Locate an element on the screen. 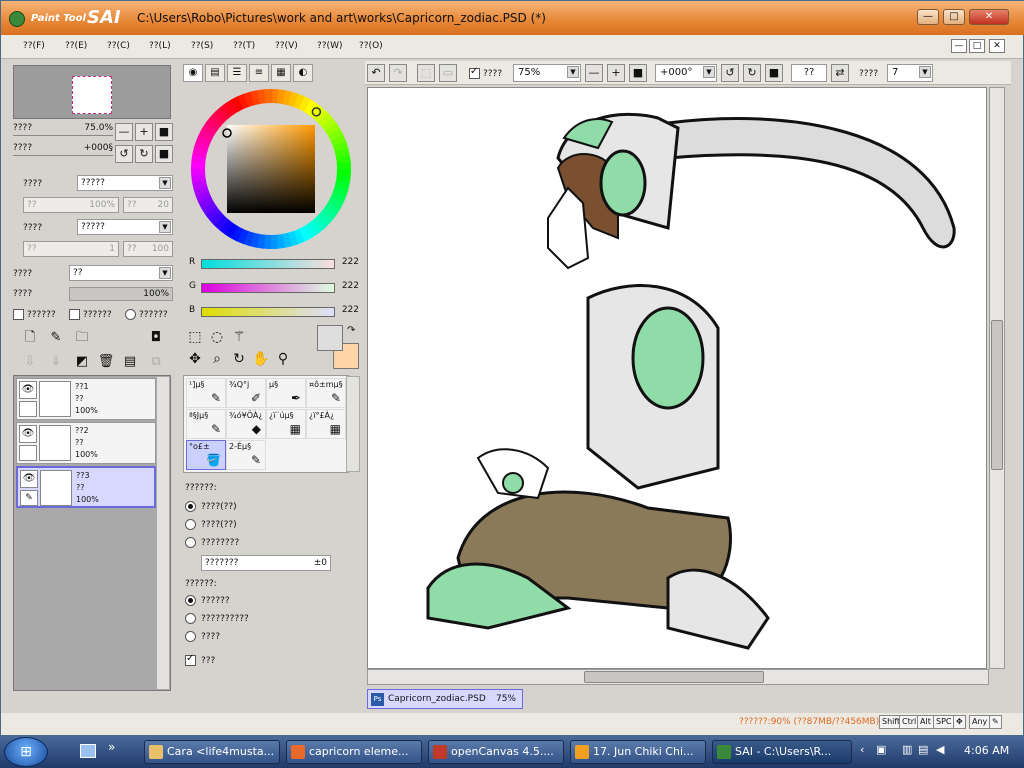 This screenshot has width=1024, height=768. color-wheel is located at coordinates (271, 169).